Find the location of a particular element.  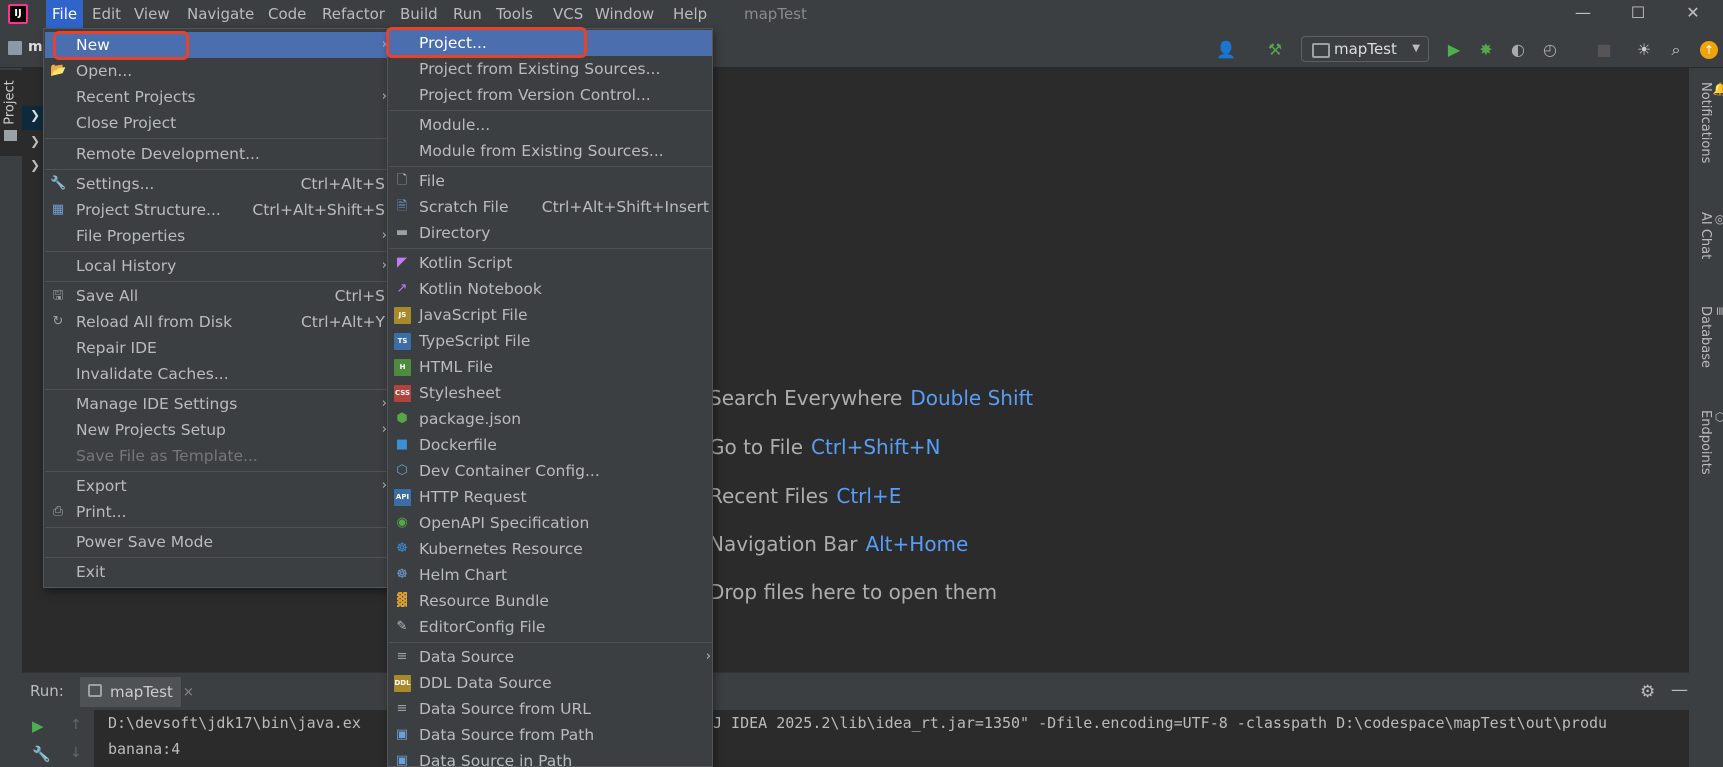

file-menu-close-project: Close Project is located at coordinates (217, 123).